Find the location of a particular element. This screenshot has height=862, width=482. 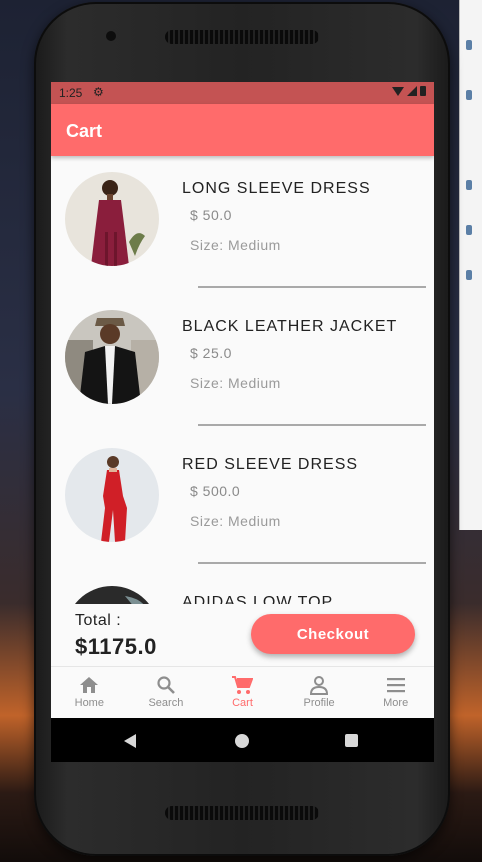

checkout-button: Checkout is located at coordinates (333, 634).